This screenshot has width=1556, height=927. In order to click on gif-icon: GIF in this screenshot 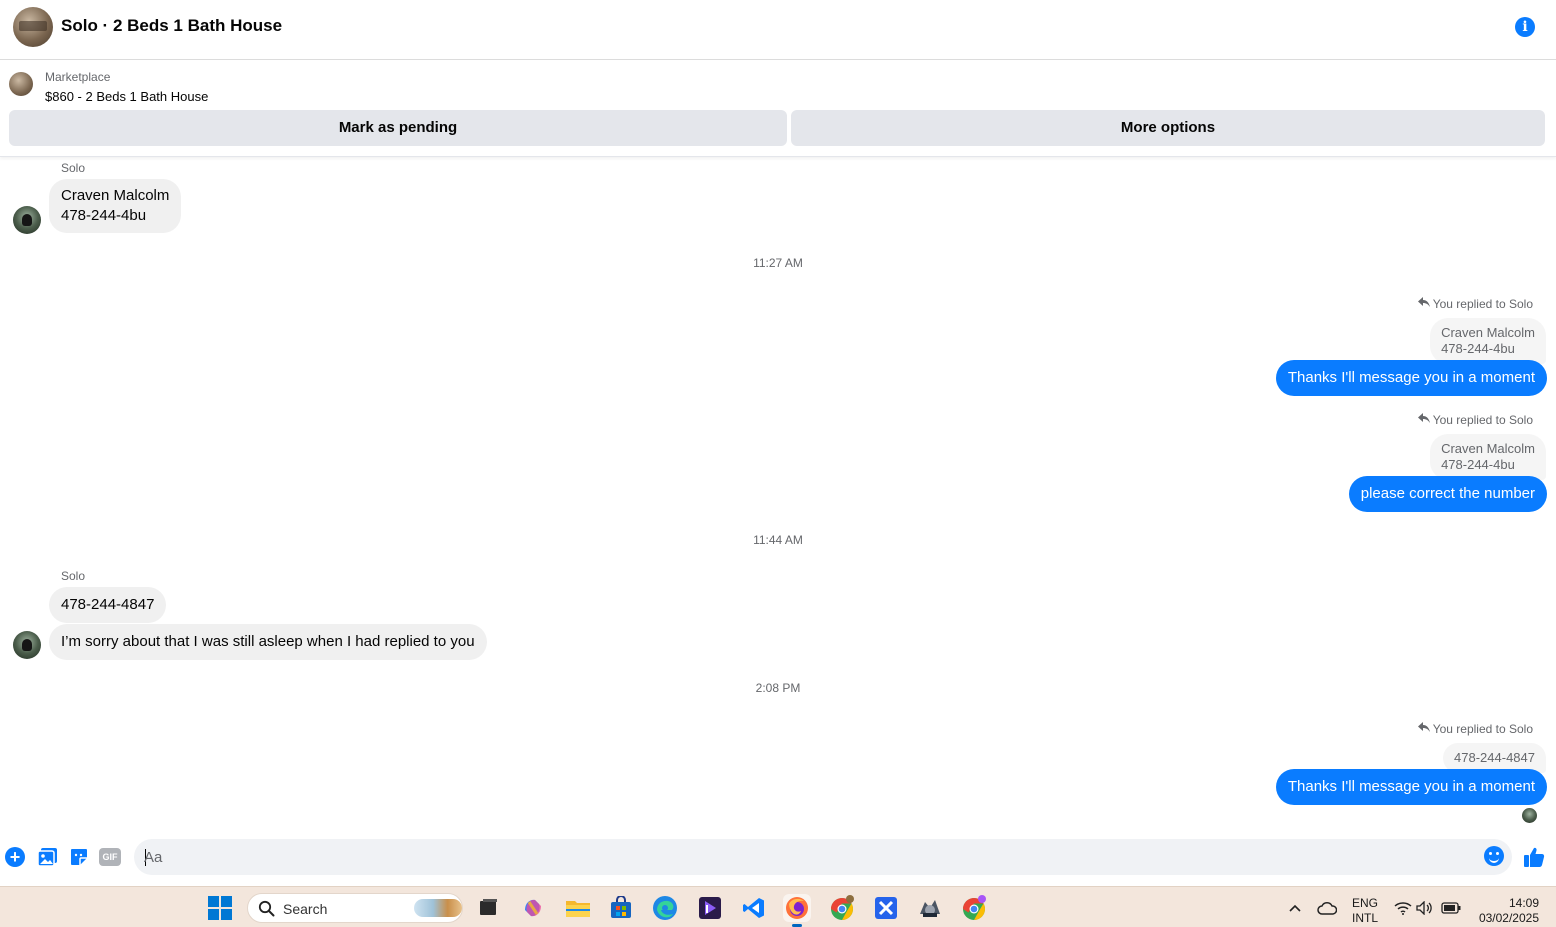, I will do `click(110, 857)`.